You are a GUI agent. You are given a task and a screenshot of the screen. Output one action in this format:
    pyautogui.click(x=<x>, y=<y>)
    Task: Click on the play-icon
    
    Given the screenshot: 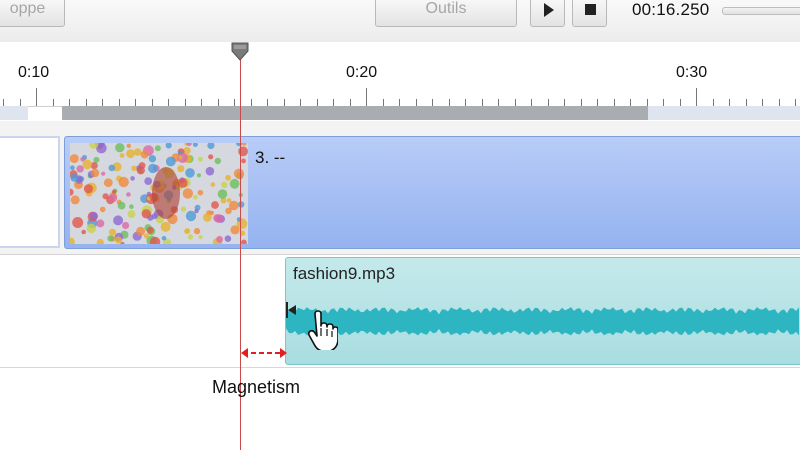 What is the action you would take?
    pyautogui.click(x=549, y=10)
    